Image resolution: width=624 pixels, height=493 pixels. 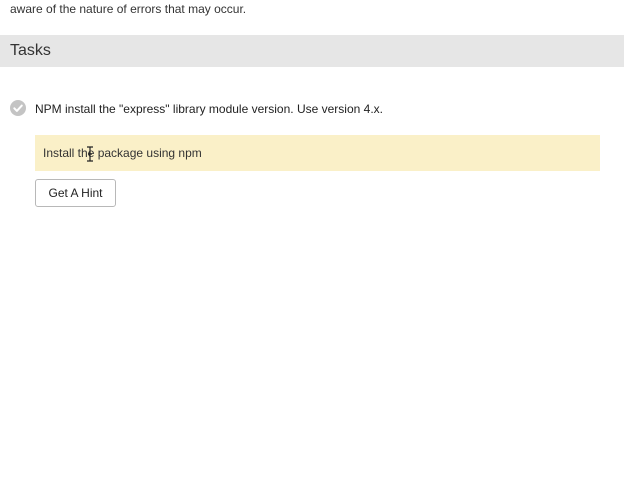 I want to click on section-title: Tasks, so click(x=30, y=50).